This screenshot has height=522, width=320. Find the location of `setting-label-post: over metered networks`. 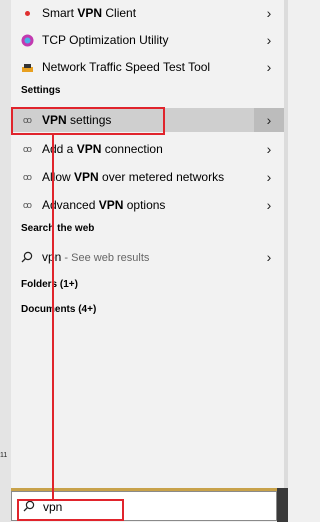

setting-label-post: over metered networks is located at coordinates (161, 177).